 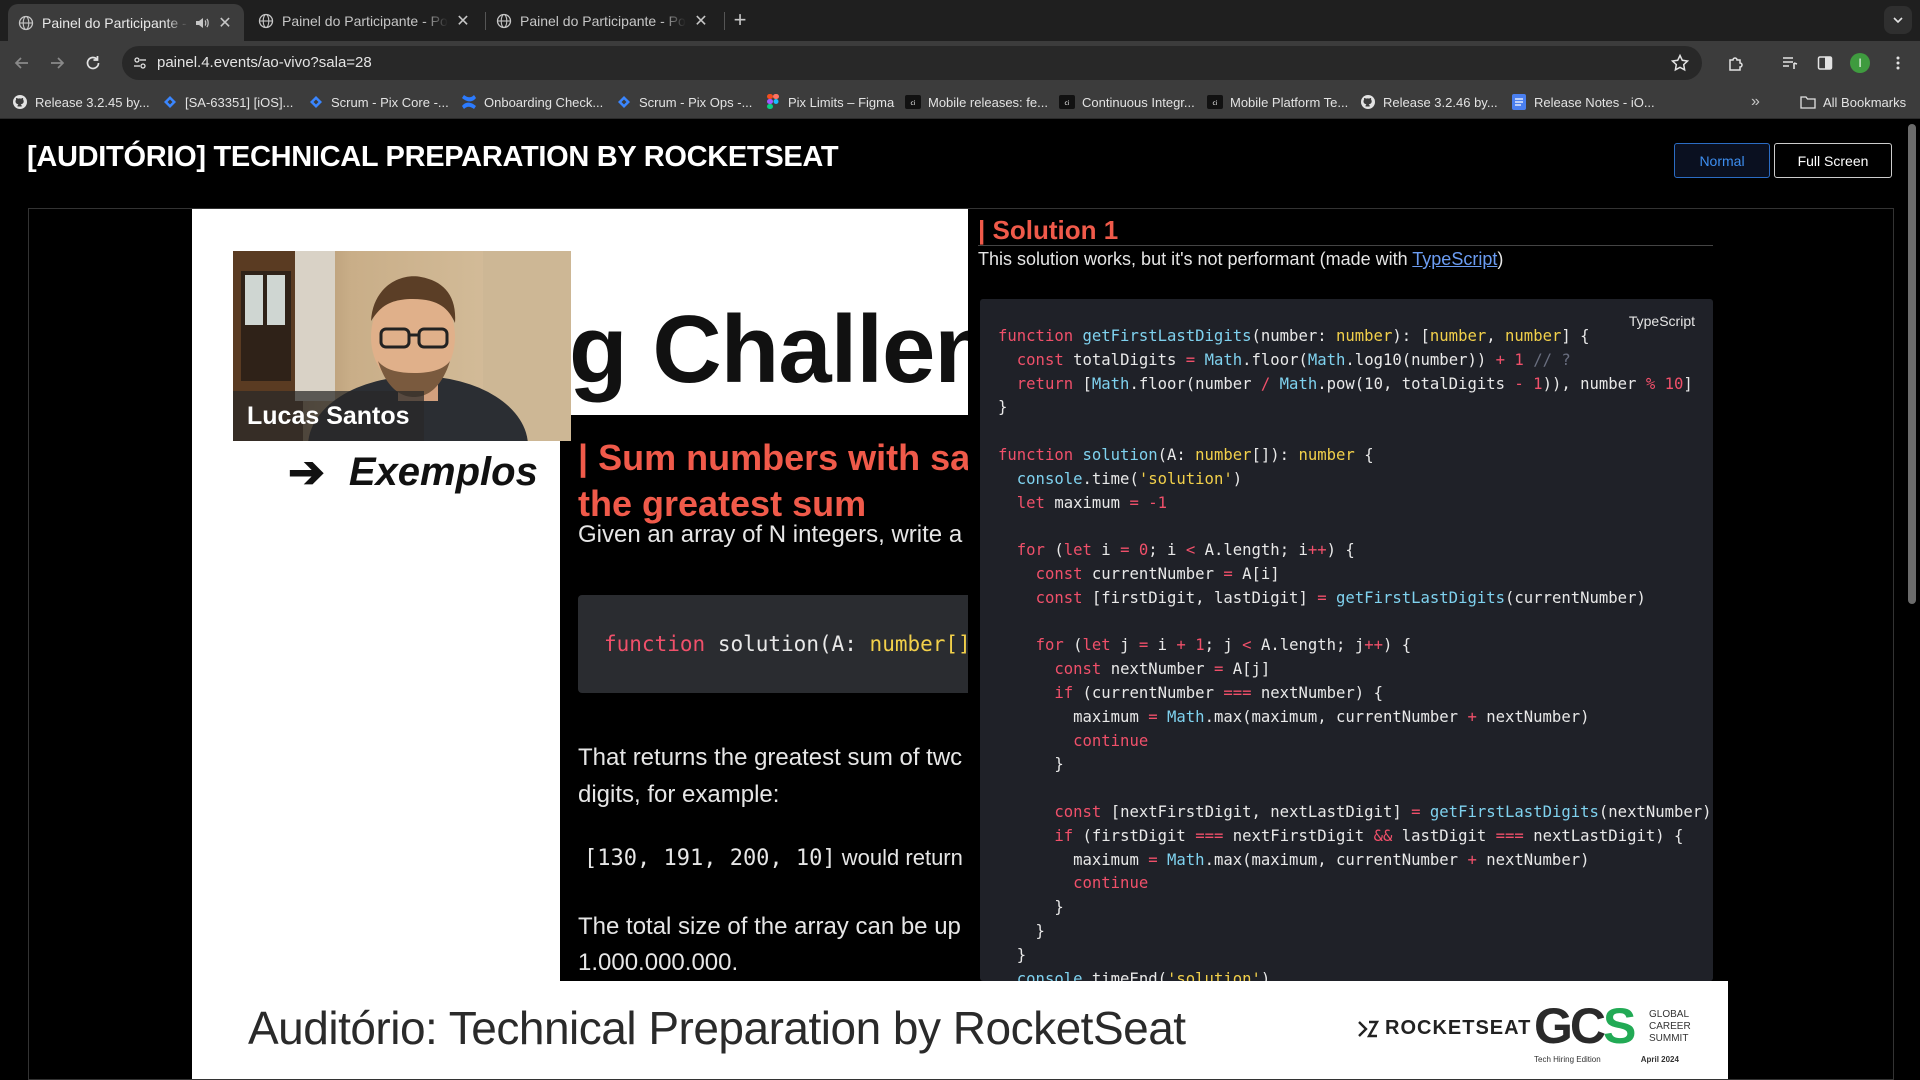 What do you see at coordinates (1722, 160) in the screenshot?
I see `normal-mode-button: Normal` at bounding box center [1722, 160].